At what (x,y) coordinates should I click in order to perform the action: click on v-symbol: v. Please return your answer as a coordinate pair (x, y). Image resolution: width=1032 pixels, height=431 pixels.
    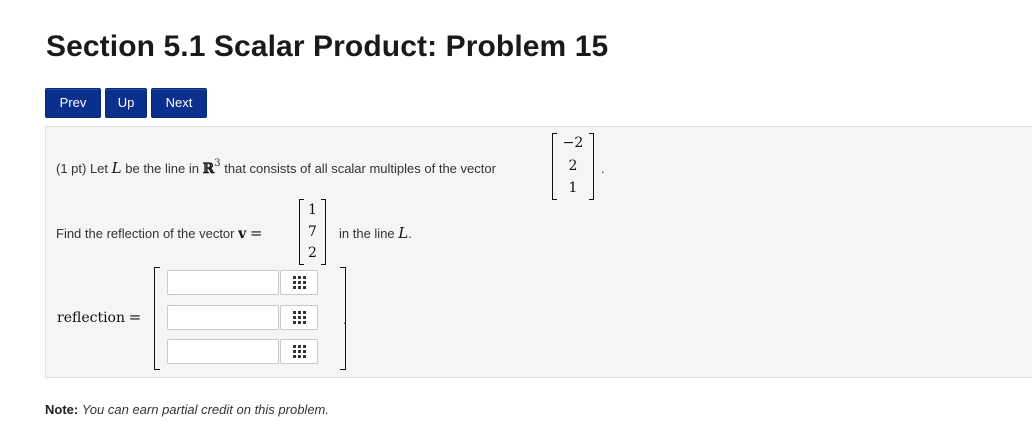
    Looking at the image, I should click on (242, 234).